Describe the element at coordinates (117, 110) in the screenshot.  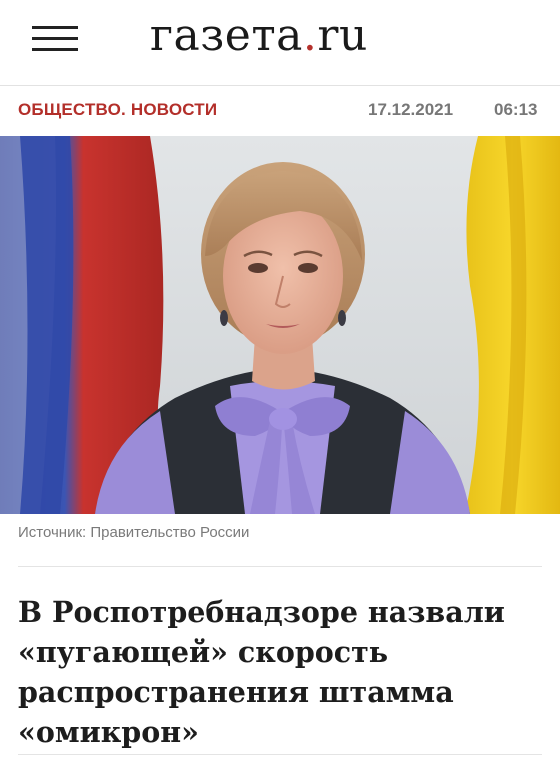
I see `rubric-link: ОБЩЕСТВО. НОВОСТИ` at that location.